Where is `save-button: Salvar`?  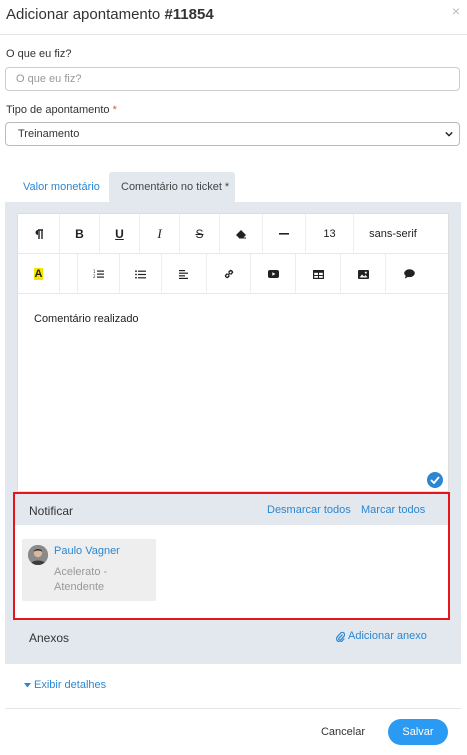 save-button: Salvar is located at coordinates (418, 732).